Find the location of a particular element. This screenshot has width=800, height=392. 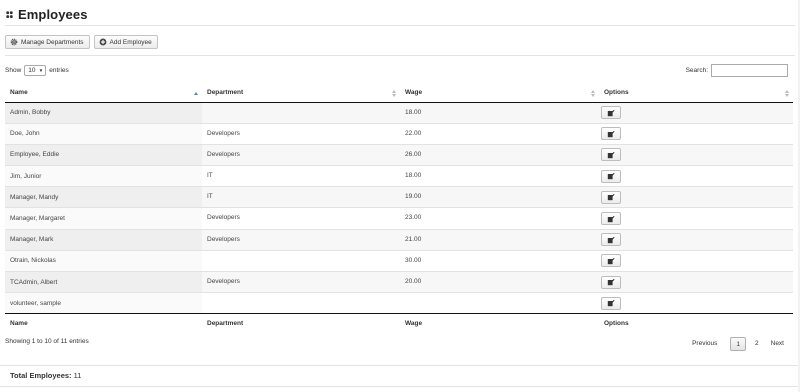

column-header-options: Options is located at coordinates (696, 93).